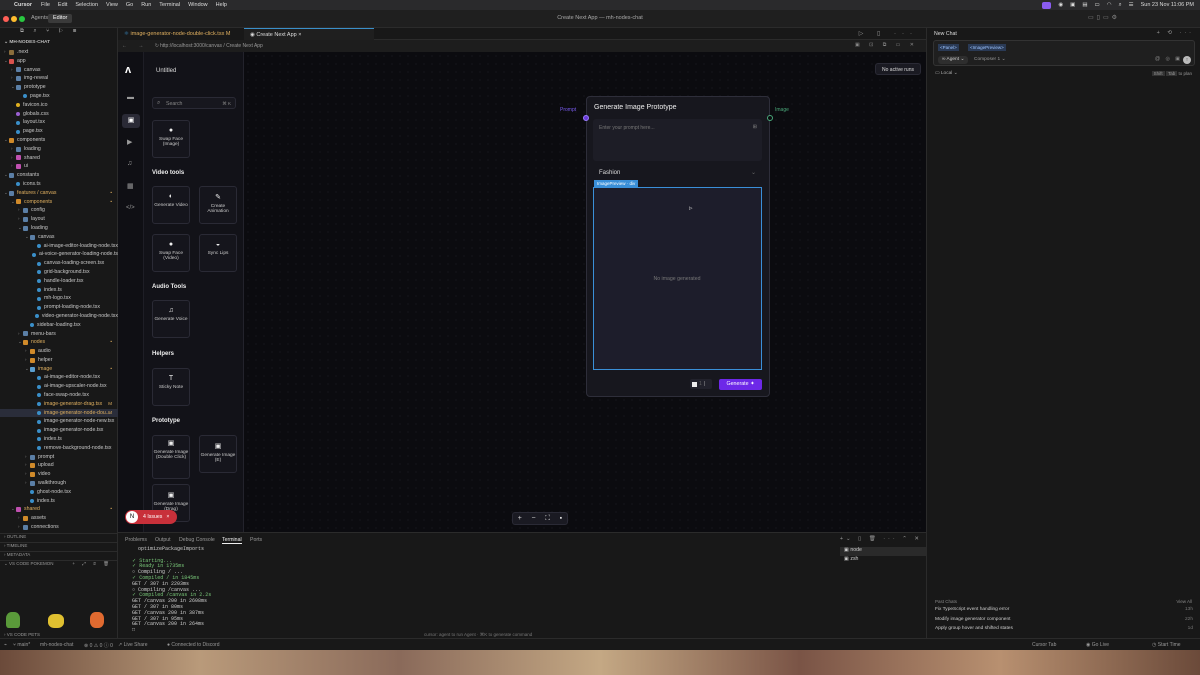 This screenshot has height=675, width=1200. Describe the element at coordinates (221, 5) in the screenshot. I see `menu-help: Help` at that location.